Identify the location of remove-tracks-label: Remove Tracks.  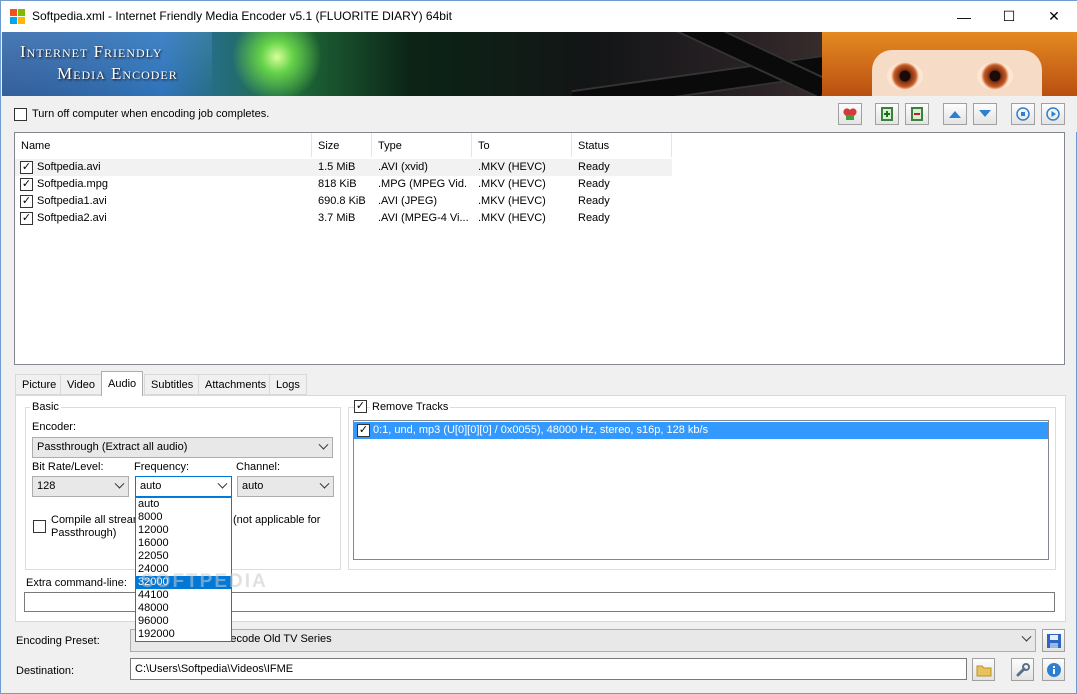
(410, 407).